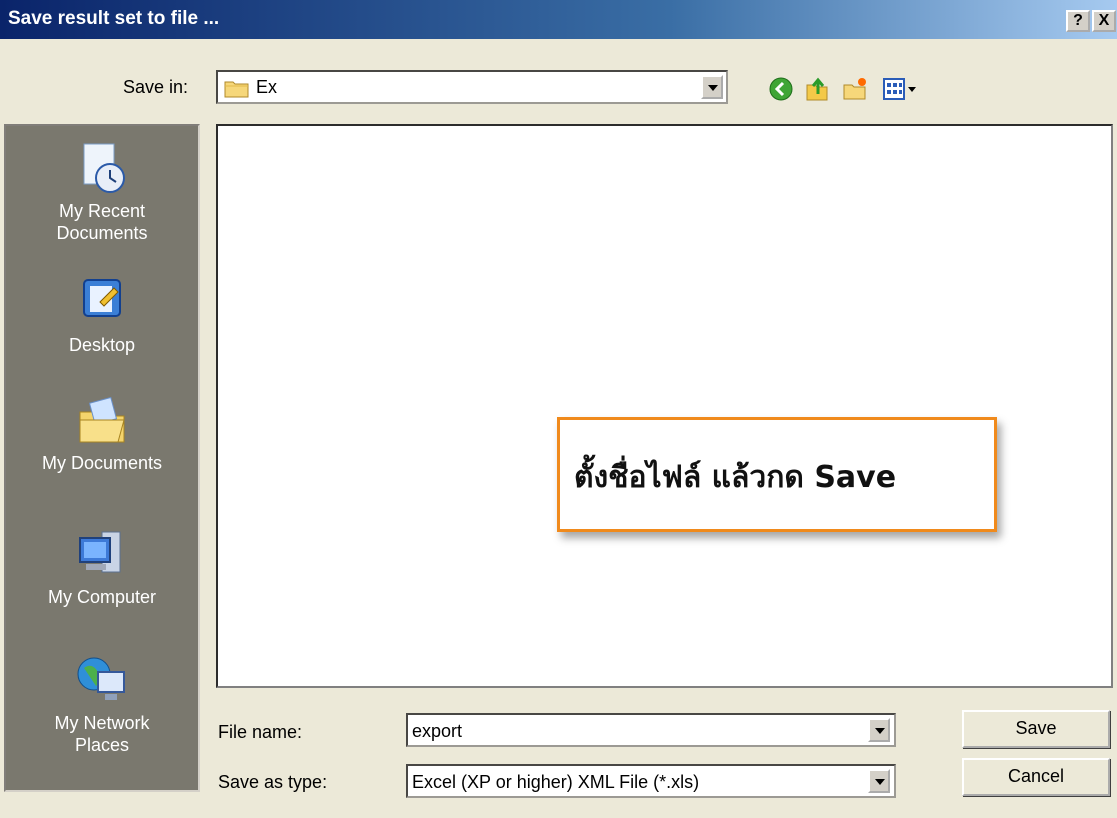 The height and width of the screenshot is (818, 1117). I want to click on save-as-type-dropdown: Excel (XP or higher) XML File (*.xls), so click(651, 781).